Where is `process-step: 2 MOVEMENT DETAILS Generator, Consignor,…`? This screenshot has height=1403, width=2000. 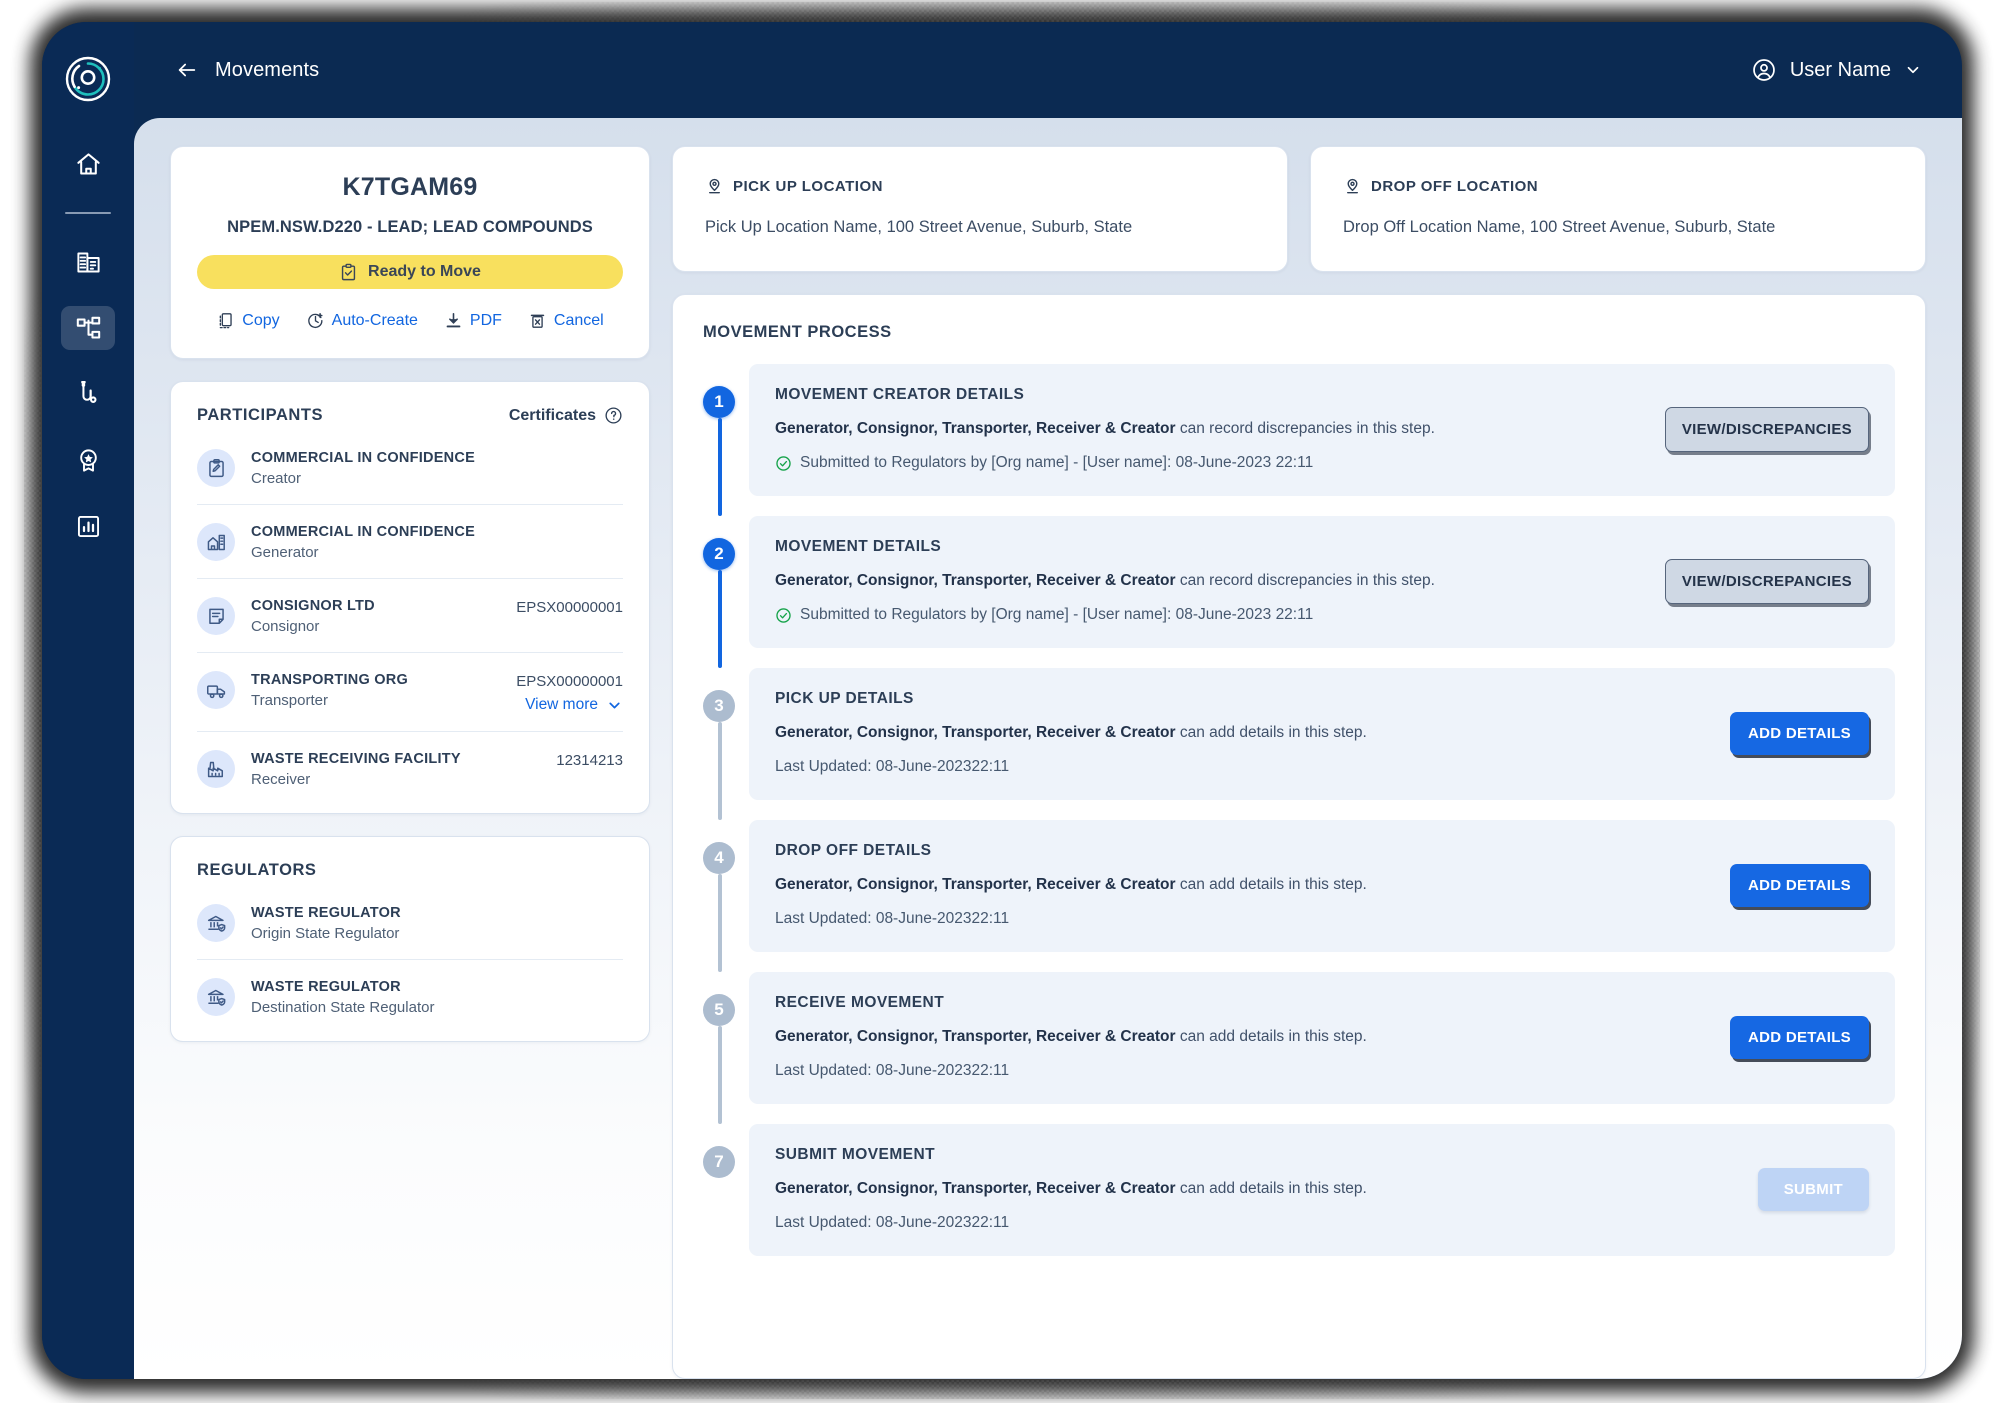 process-step: 2 MOVEMENT DETAILS Generator, Consignor,… is located at coordinates (1299, 592).